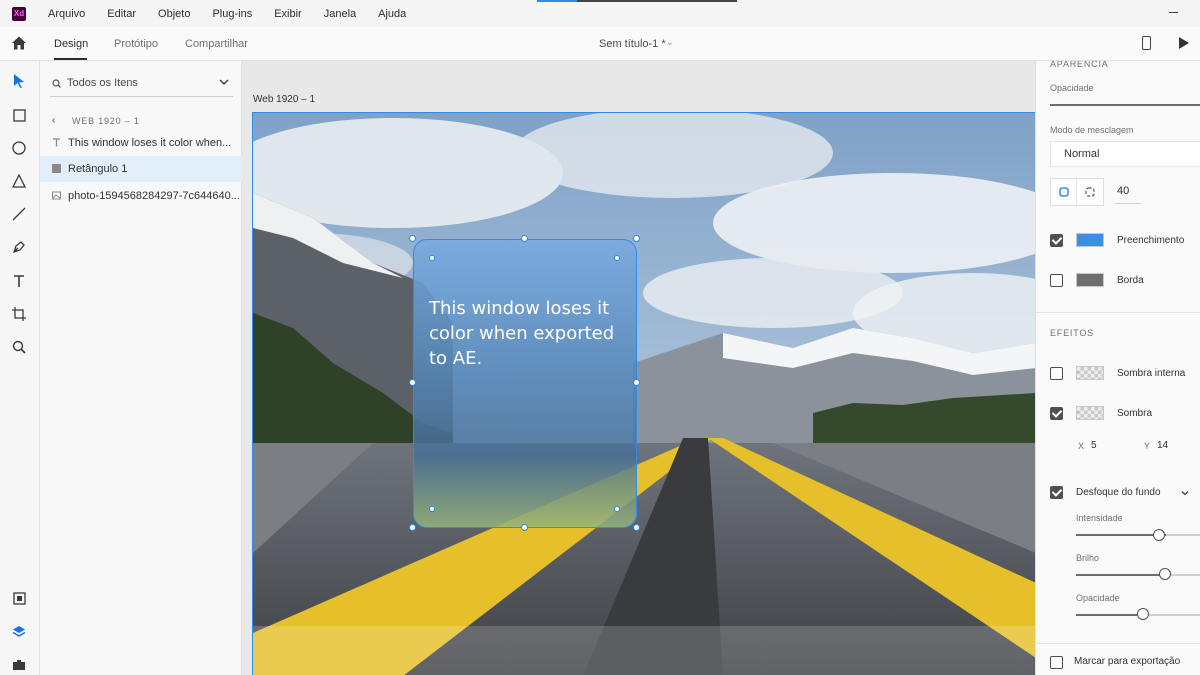 Image resolution: width=1200 pixels, height=675 pixels. What do you see at coordinates (1173, 12) in the screenshot?
I see `minimize-button` at bounding box center [1173, 12].